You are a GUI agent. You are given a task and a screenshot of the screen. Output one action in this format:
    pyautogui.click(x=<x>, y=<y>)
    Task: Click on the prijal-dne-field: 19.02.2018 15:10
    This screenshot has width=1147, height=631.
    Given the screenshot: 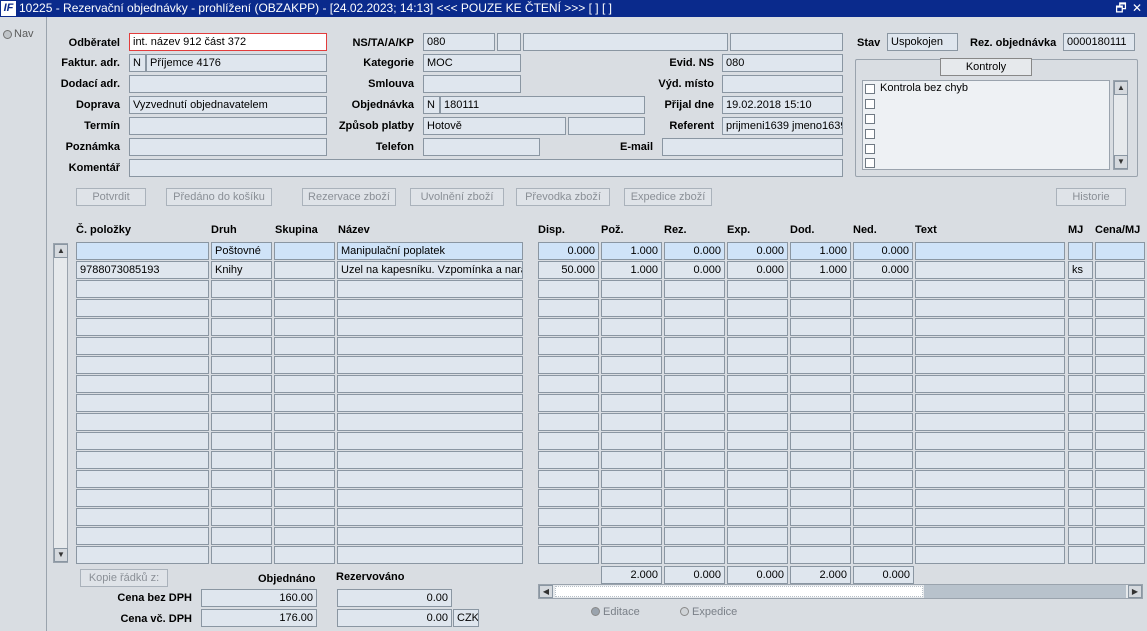 What is the action you would take?
    pyautogui.click(x=782, y=105)
    